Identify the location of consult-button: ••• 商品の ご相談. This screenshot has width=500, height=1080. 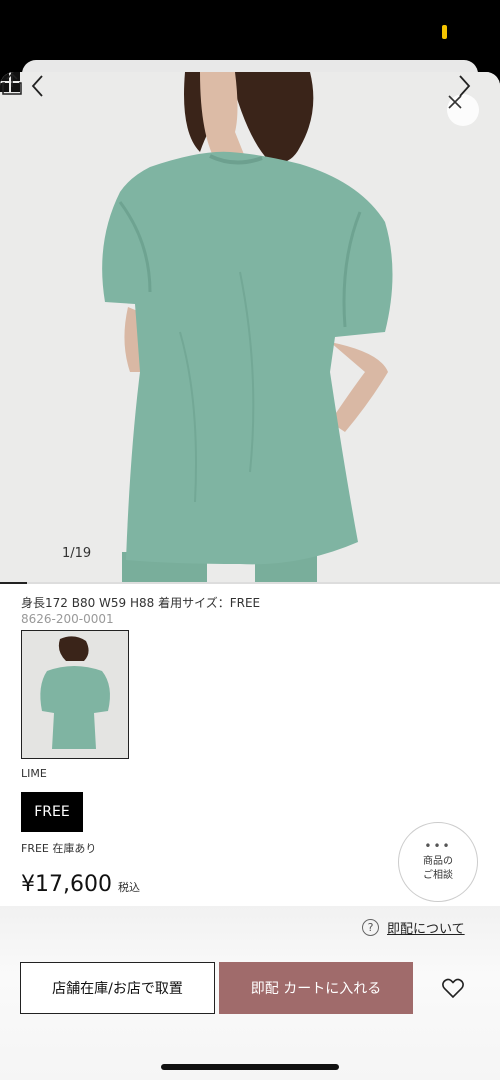
(438, 862).